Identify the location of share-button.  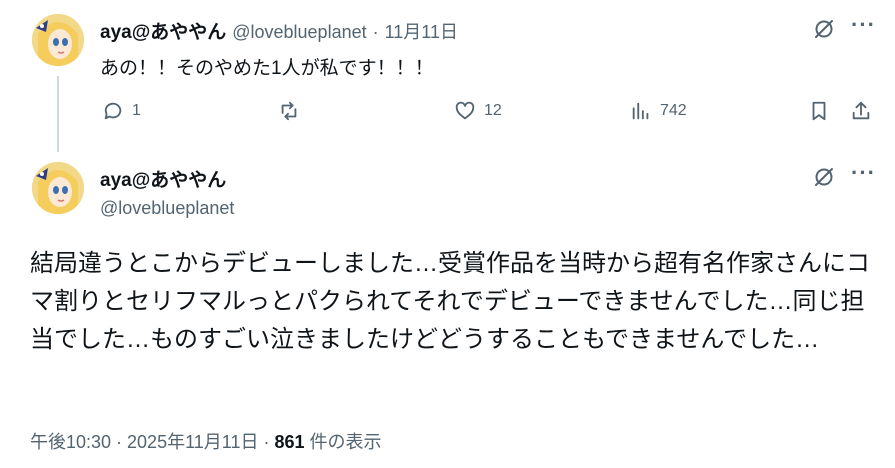
(861, 111).